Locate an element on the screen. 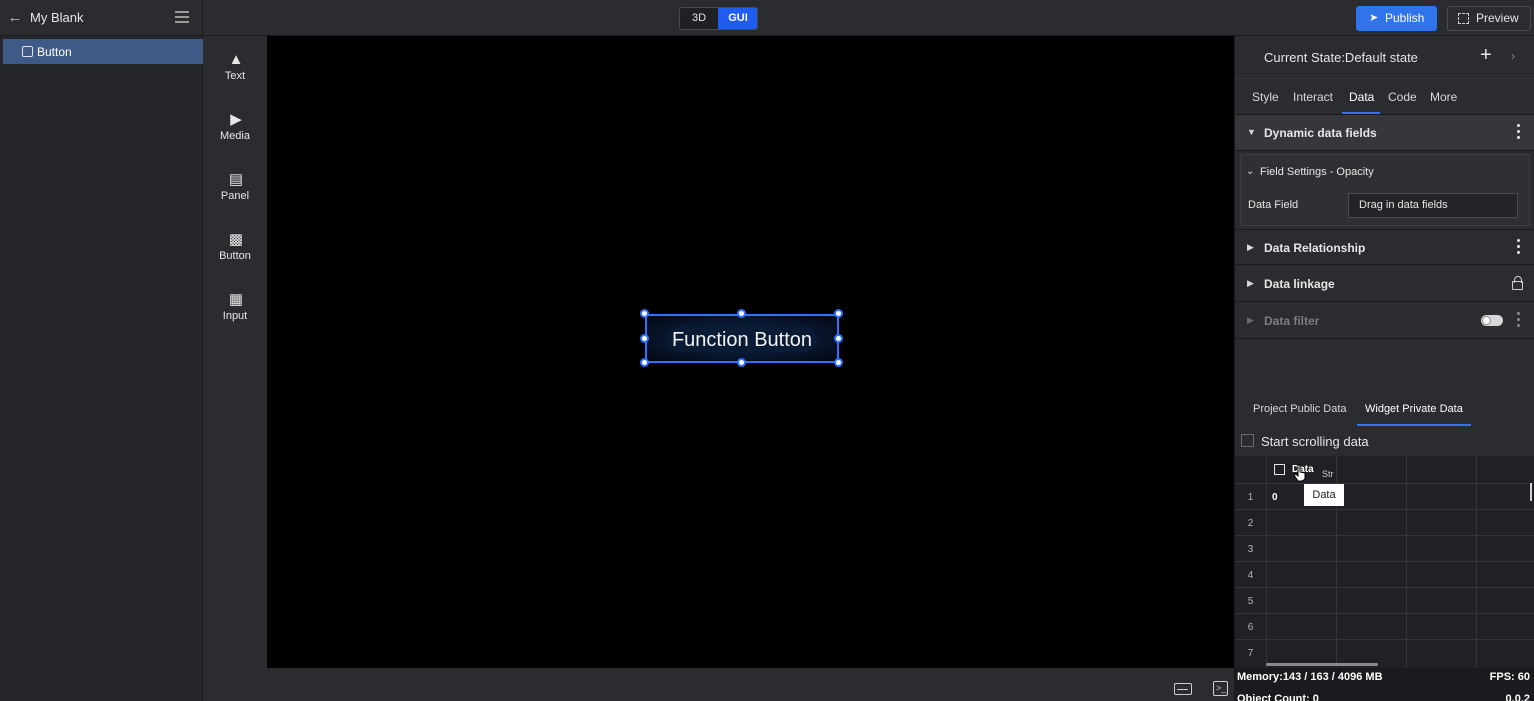 This screenshot has width=1534, height=701. palette-label: Input is located at coordinates (235, 316).